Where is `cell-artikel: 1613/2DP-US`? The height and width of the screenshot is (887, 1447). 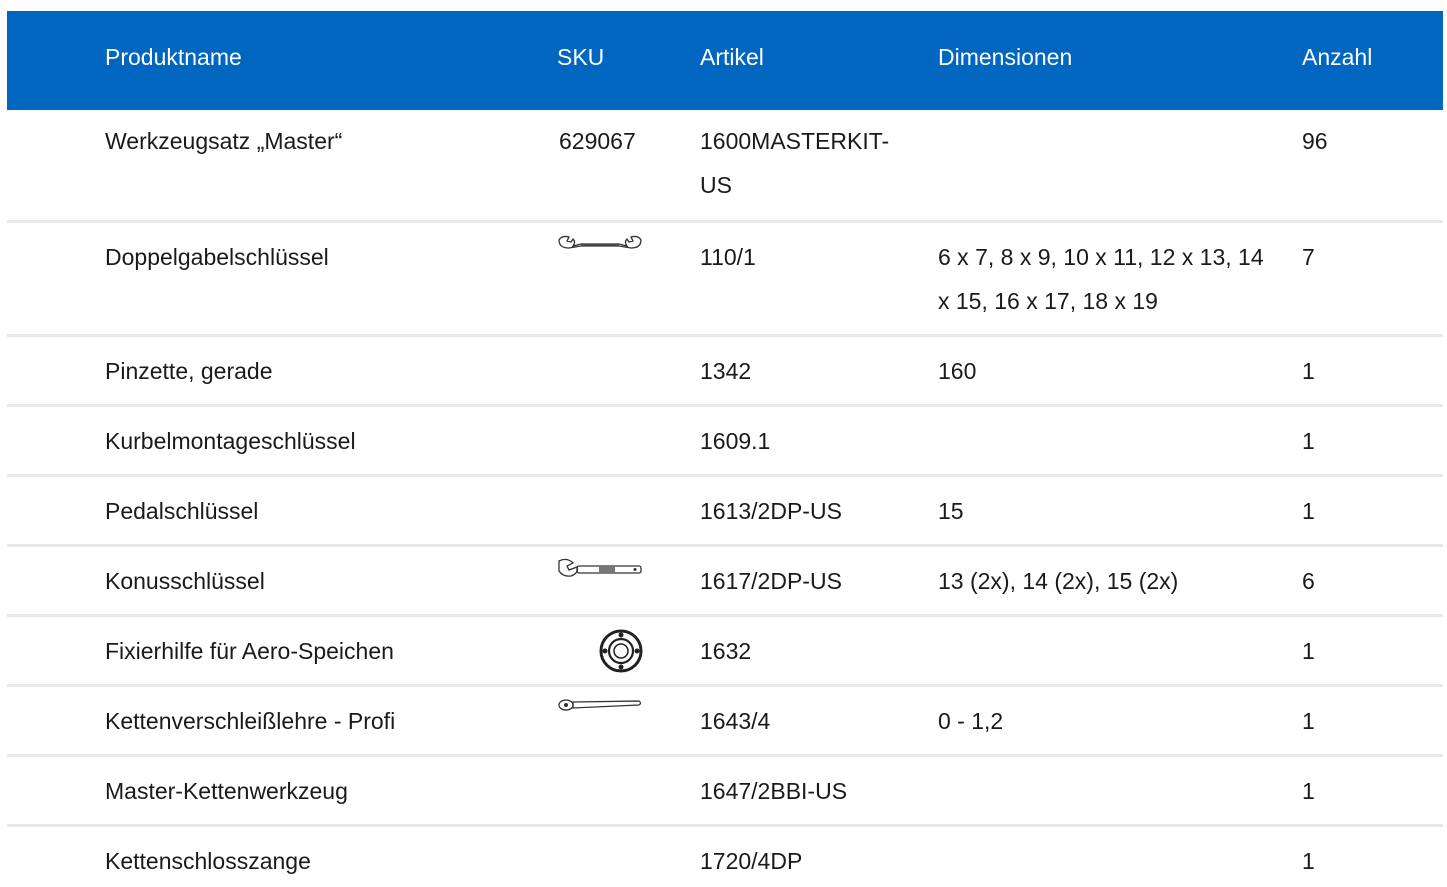
cell-artikel: 1613/2DP-US is located at coordinates (771, 511).